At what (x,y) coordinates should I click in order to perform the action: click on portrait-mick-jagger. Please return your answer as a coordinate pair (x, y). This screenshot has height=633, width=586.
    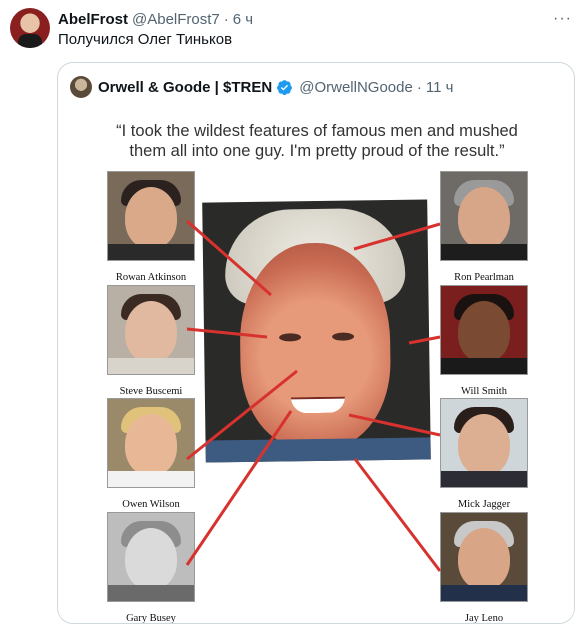
    Looking at the image, I should click on (484, 443).